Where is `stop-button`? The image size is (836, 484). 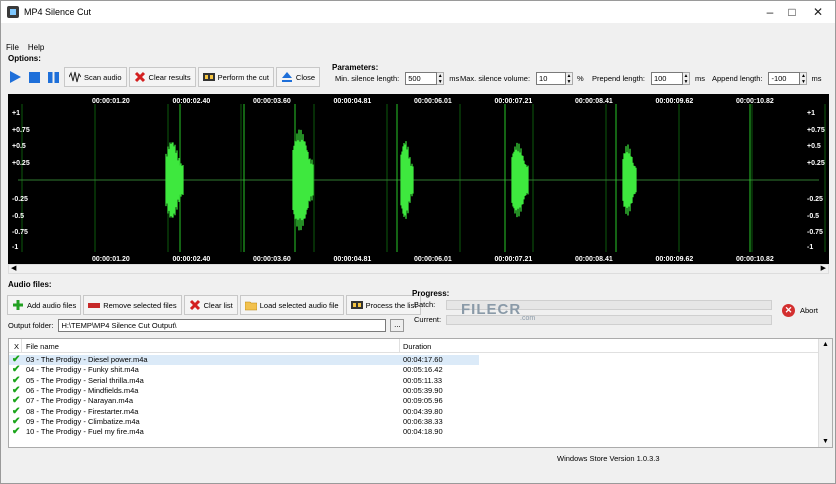 stop-button is located at coordinates (34, 77).